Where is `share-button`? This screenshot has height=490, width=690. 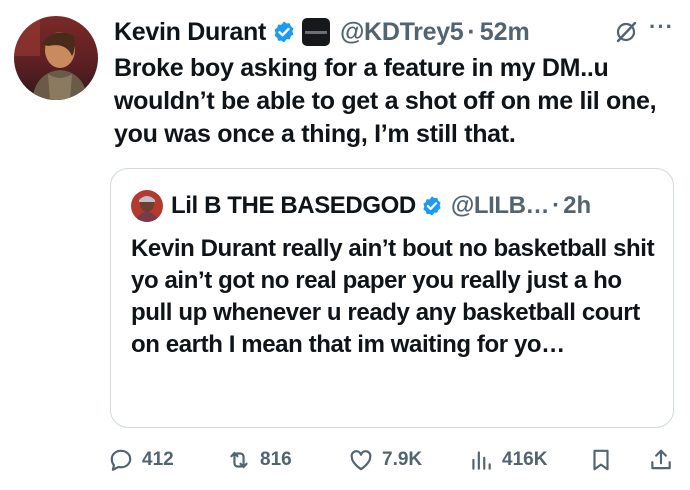
share-button is located at coordinates (661, 460).